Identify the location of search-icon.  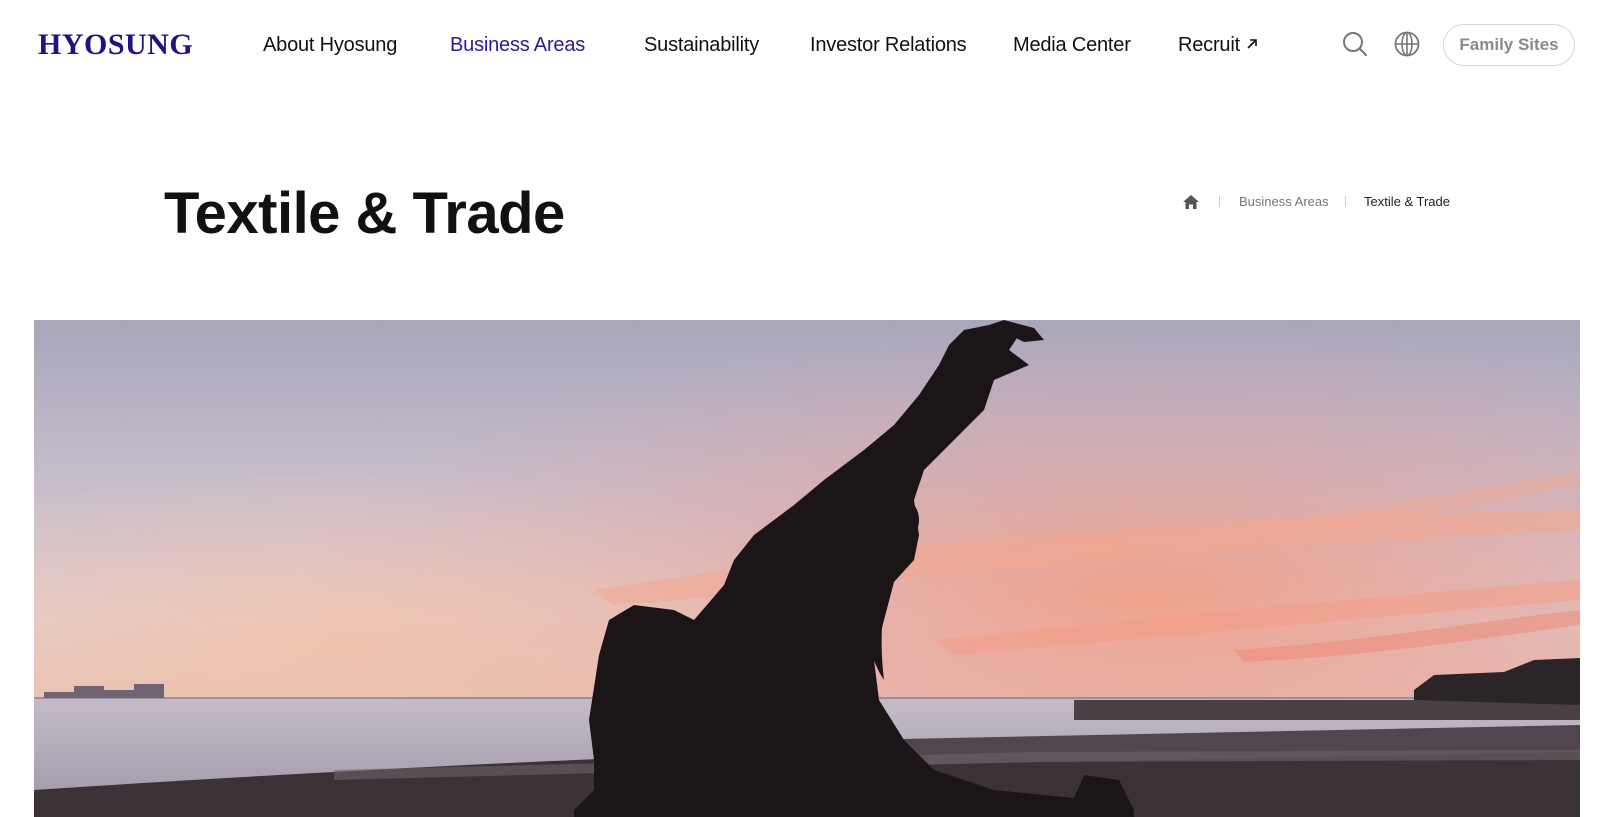
(1355, 44).